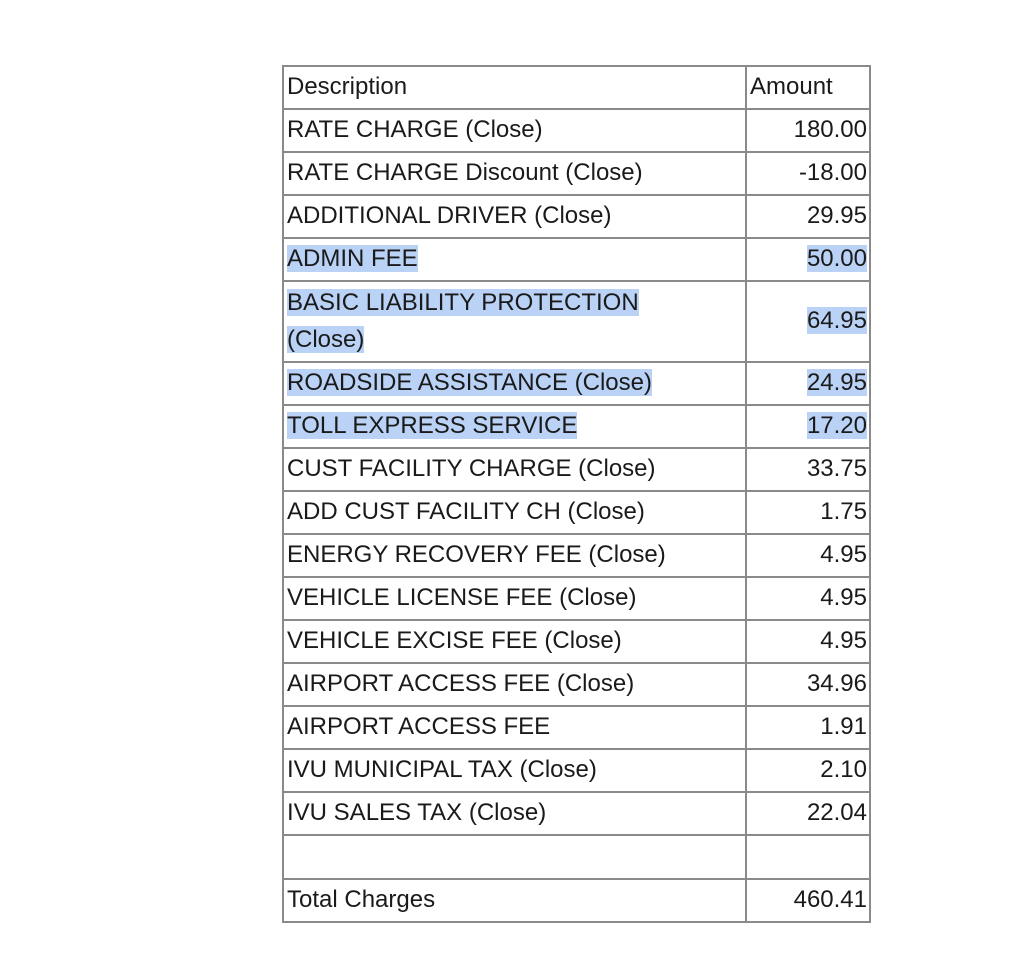  I want to click on total-amount: 460.41, so click(808, 900).